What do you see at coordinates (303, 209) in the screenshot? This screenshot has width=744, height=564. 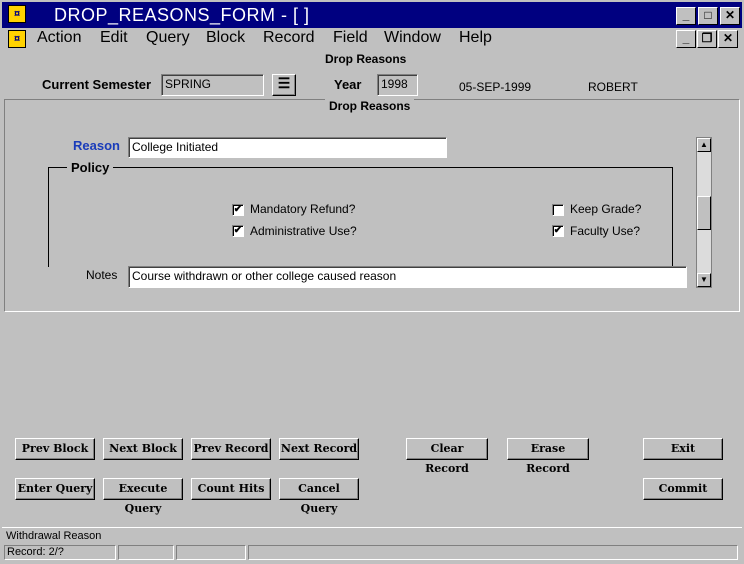 I see `mandatory-refund-label: Mandatory Refund?` at bounding box center [303, 209].